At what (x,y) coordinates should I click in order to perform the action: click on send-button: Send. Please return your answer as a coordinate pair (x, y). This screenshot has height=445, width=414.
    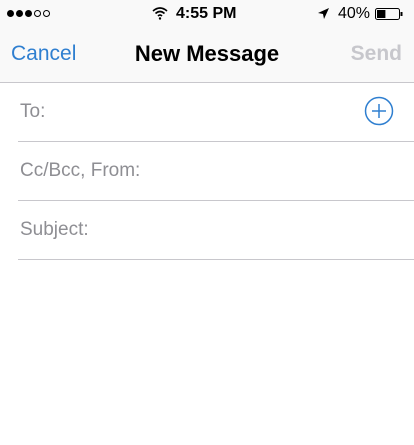
    Looking at the image, I should click on (376, 54).